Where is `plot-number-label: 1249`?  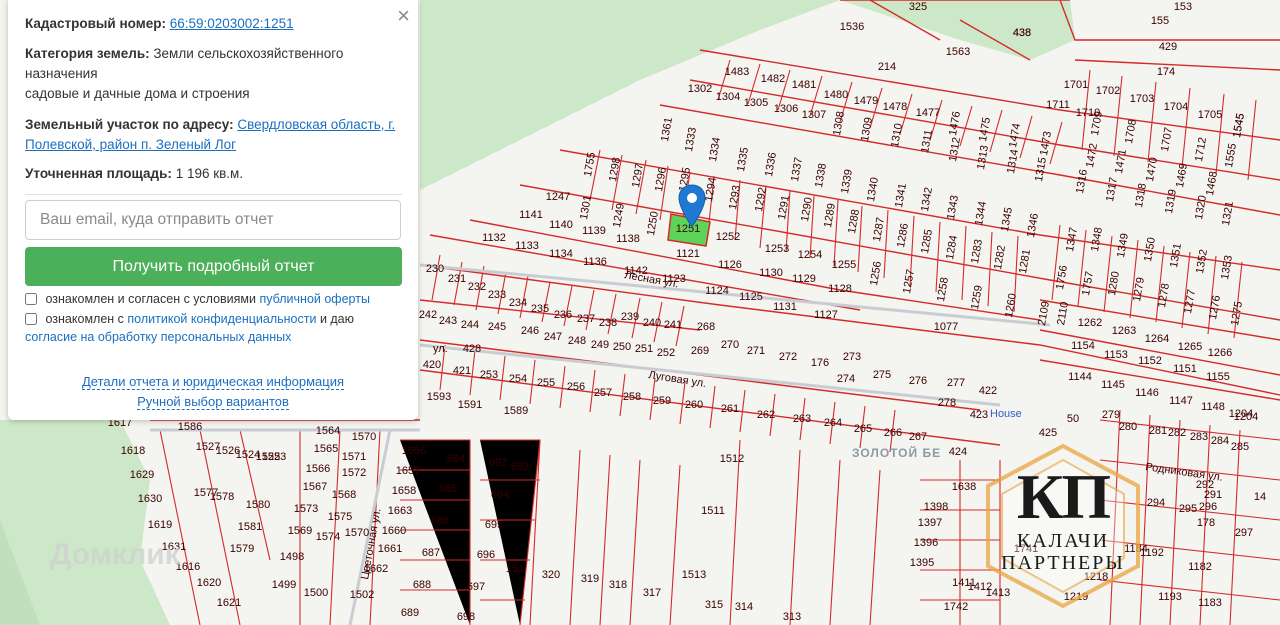 plot-number-label: 1249 is located at coordinates (619, 215).